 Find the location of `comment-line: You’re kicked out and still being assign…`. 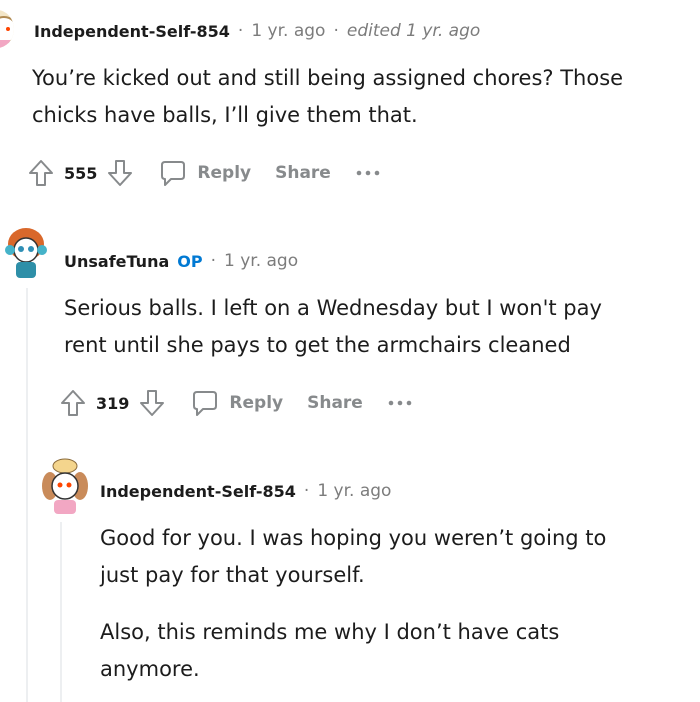

comment-line: You’re kicked out and still being assign… is located at coordinates (328, 78).